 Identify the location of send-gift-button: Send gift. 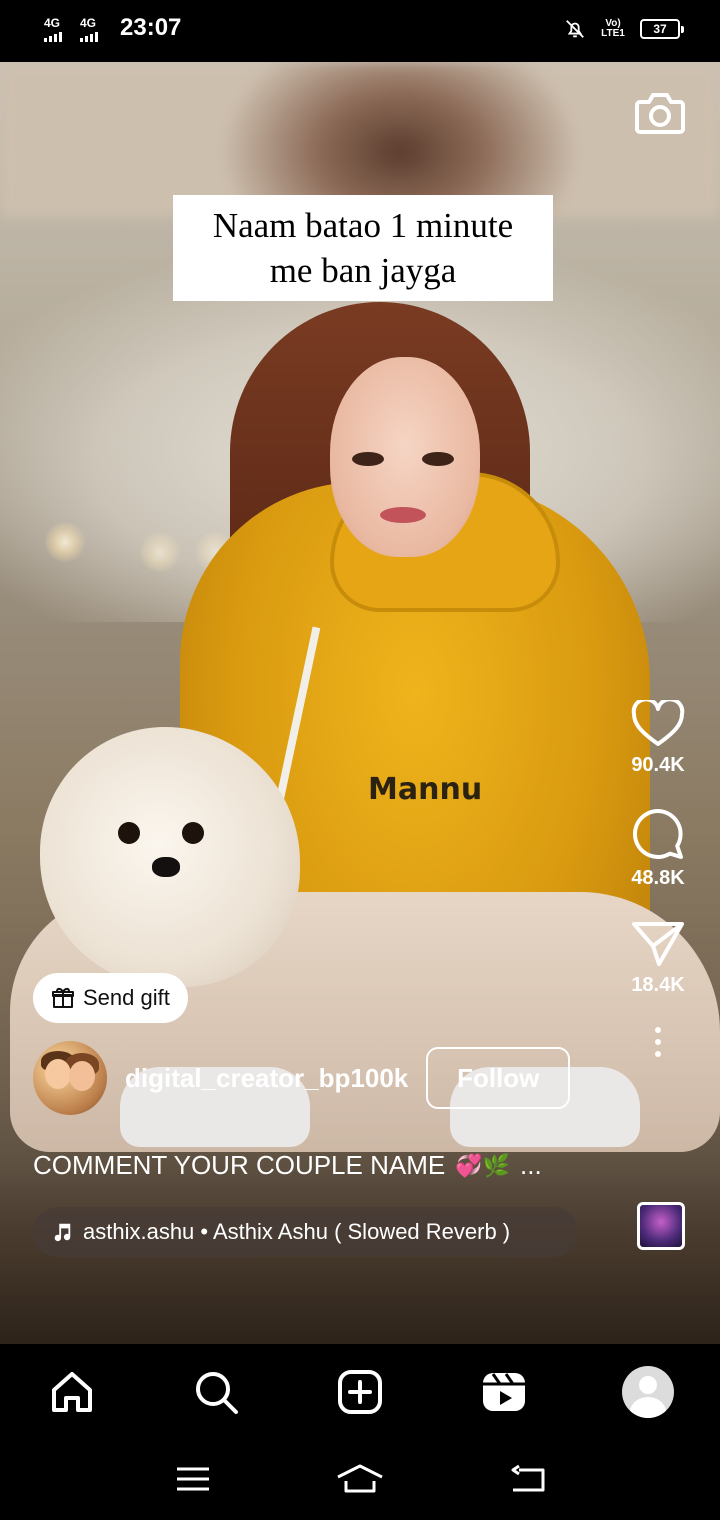
(110, 998).